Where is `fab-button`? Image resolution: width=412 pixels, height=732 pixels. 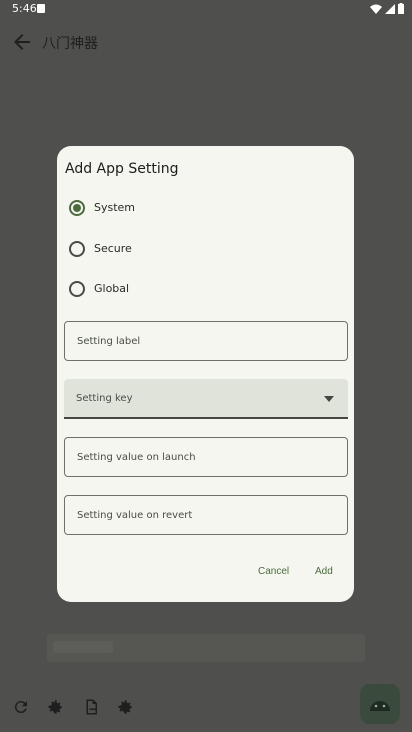
fab-button is located at coordinates (380, 704).